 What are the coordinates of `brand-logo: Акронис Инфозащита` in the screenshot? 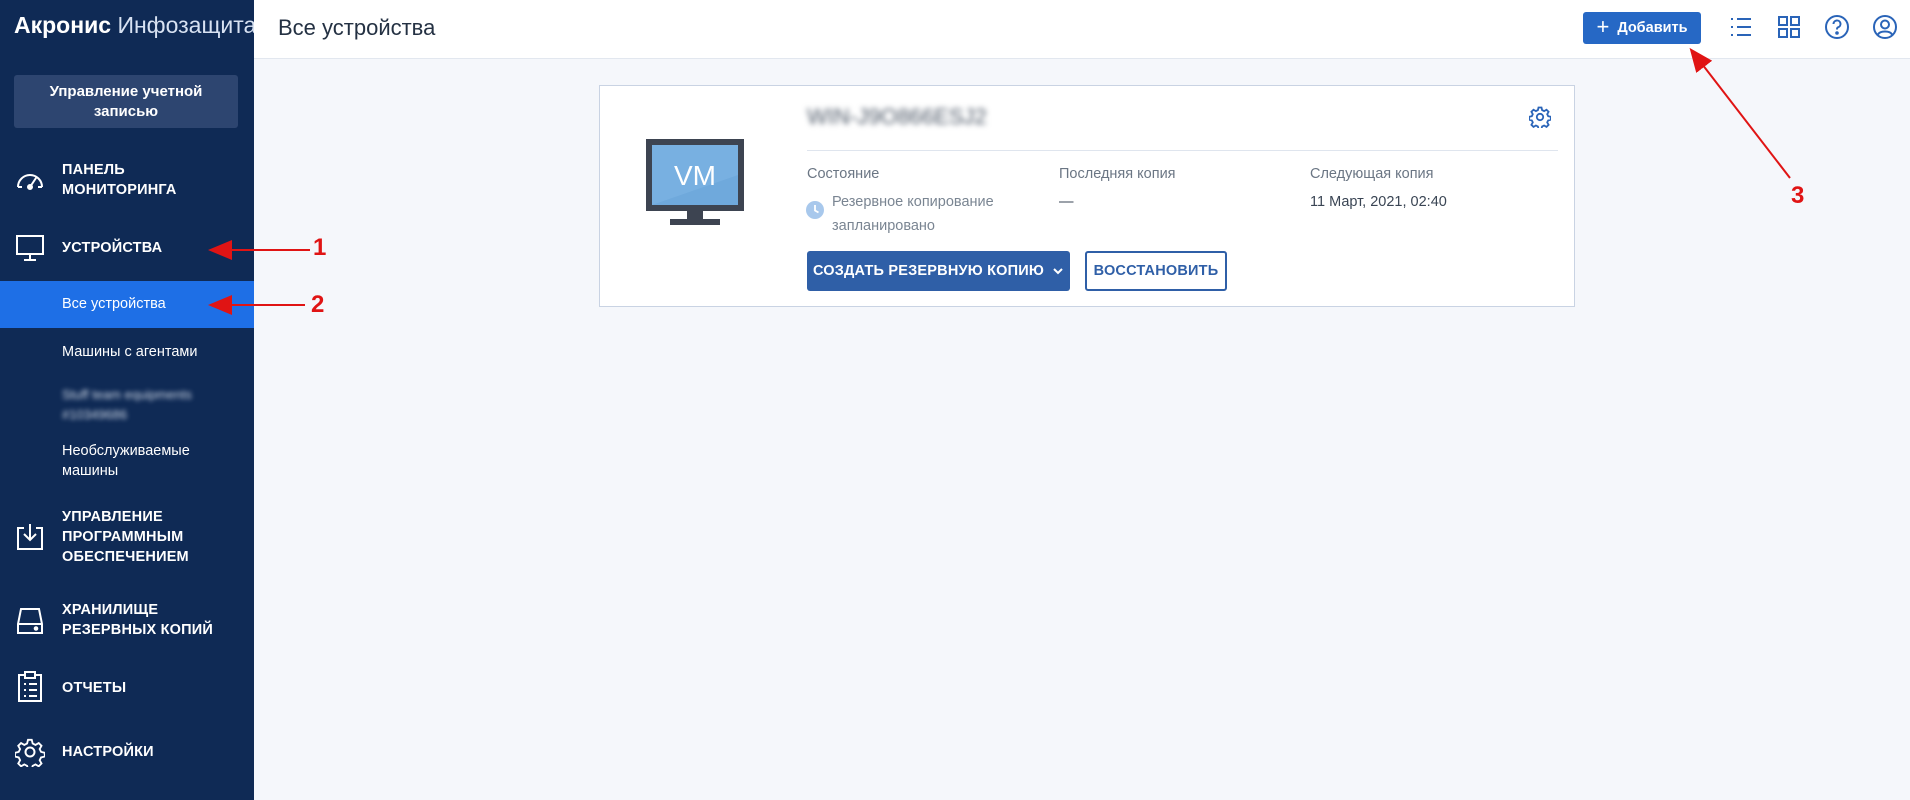 It's located at (135, 25).